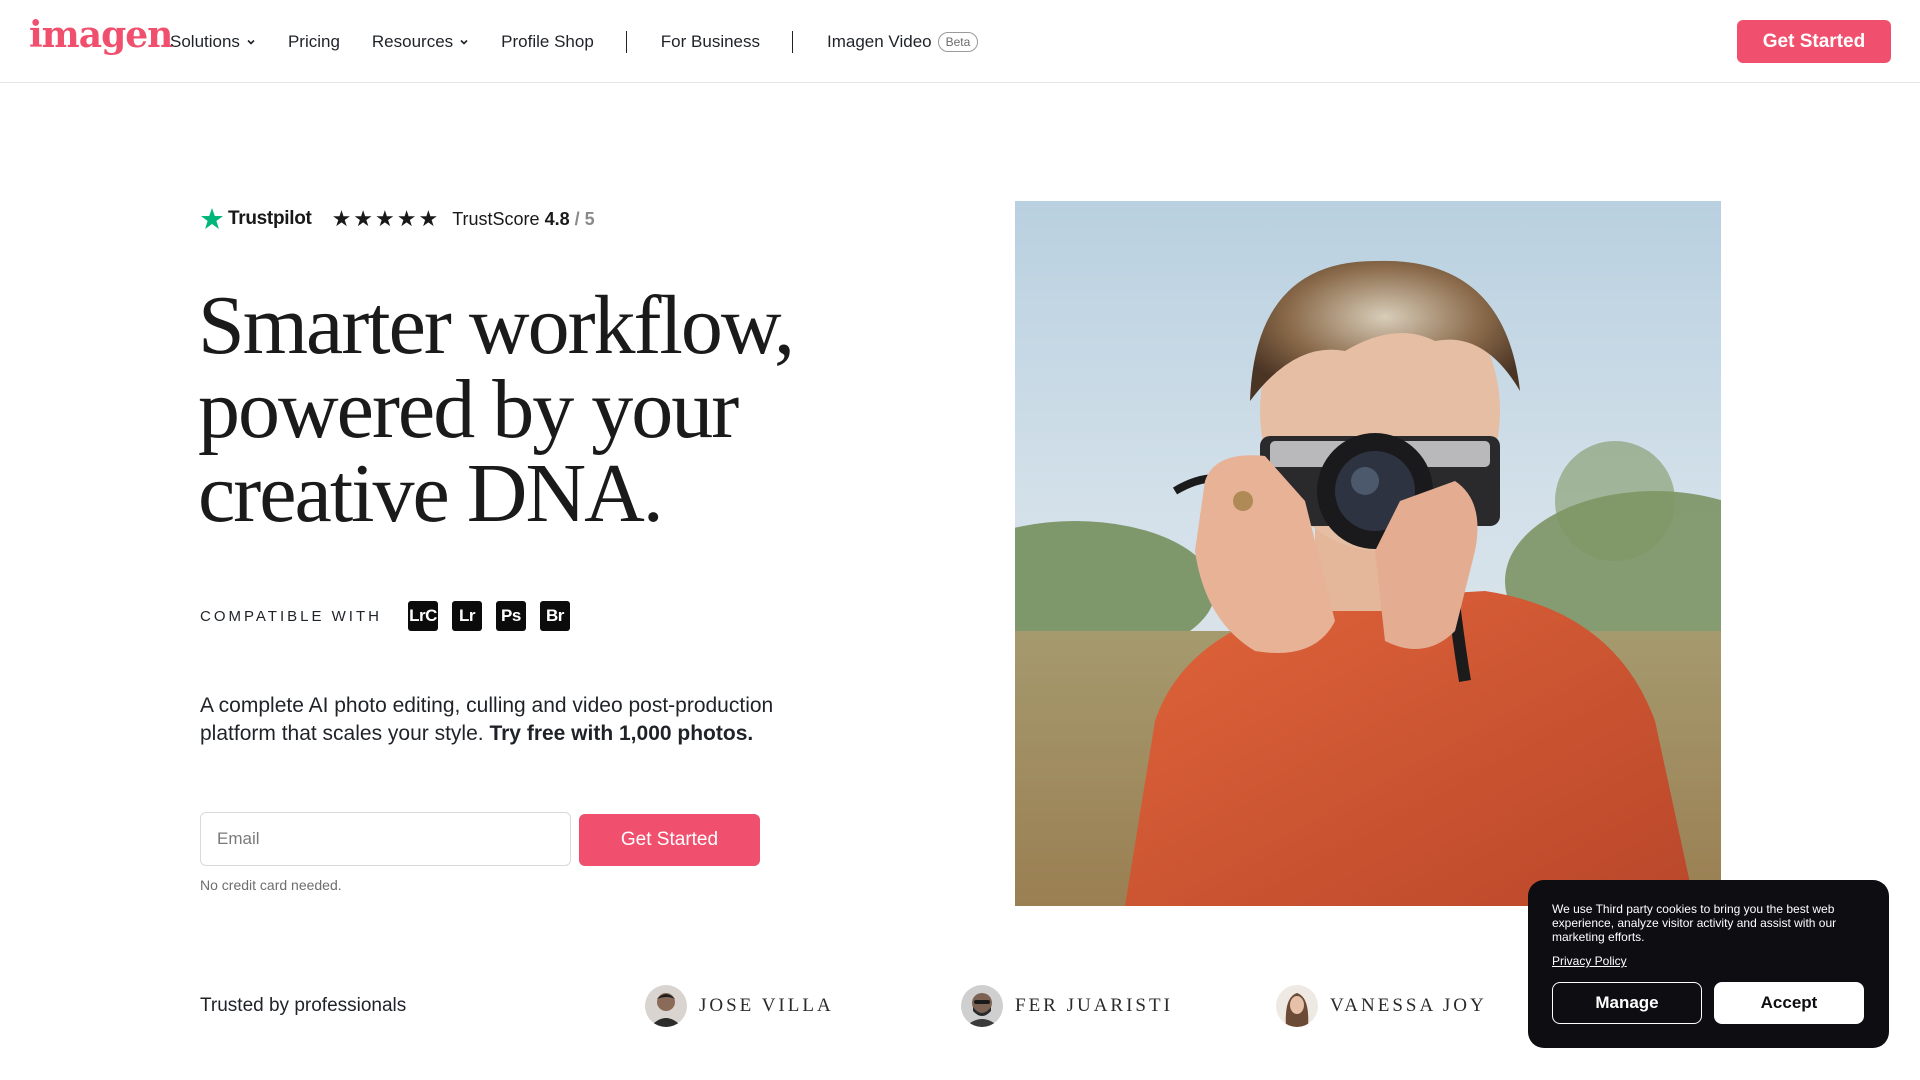 The width and height of the screenshot is (1920, 1080). I want to click on nav-resources-label: Resources, so click(412, 41).